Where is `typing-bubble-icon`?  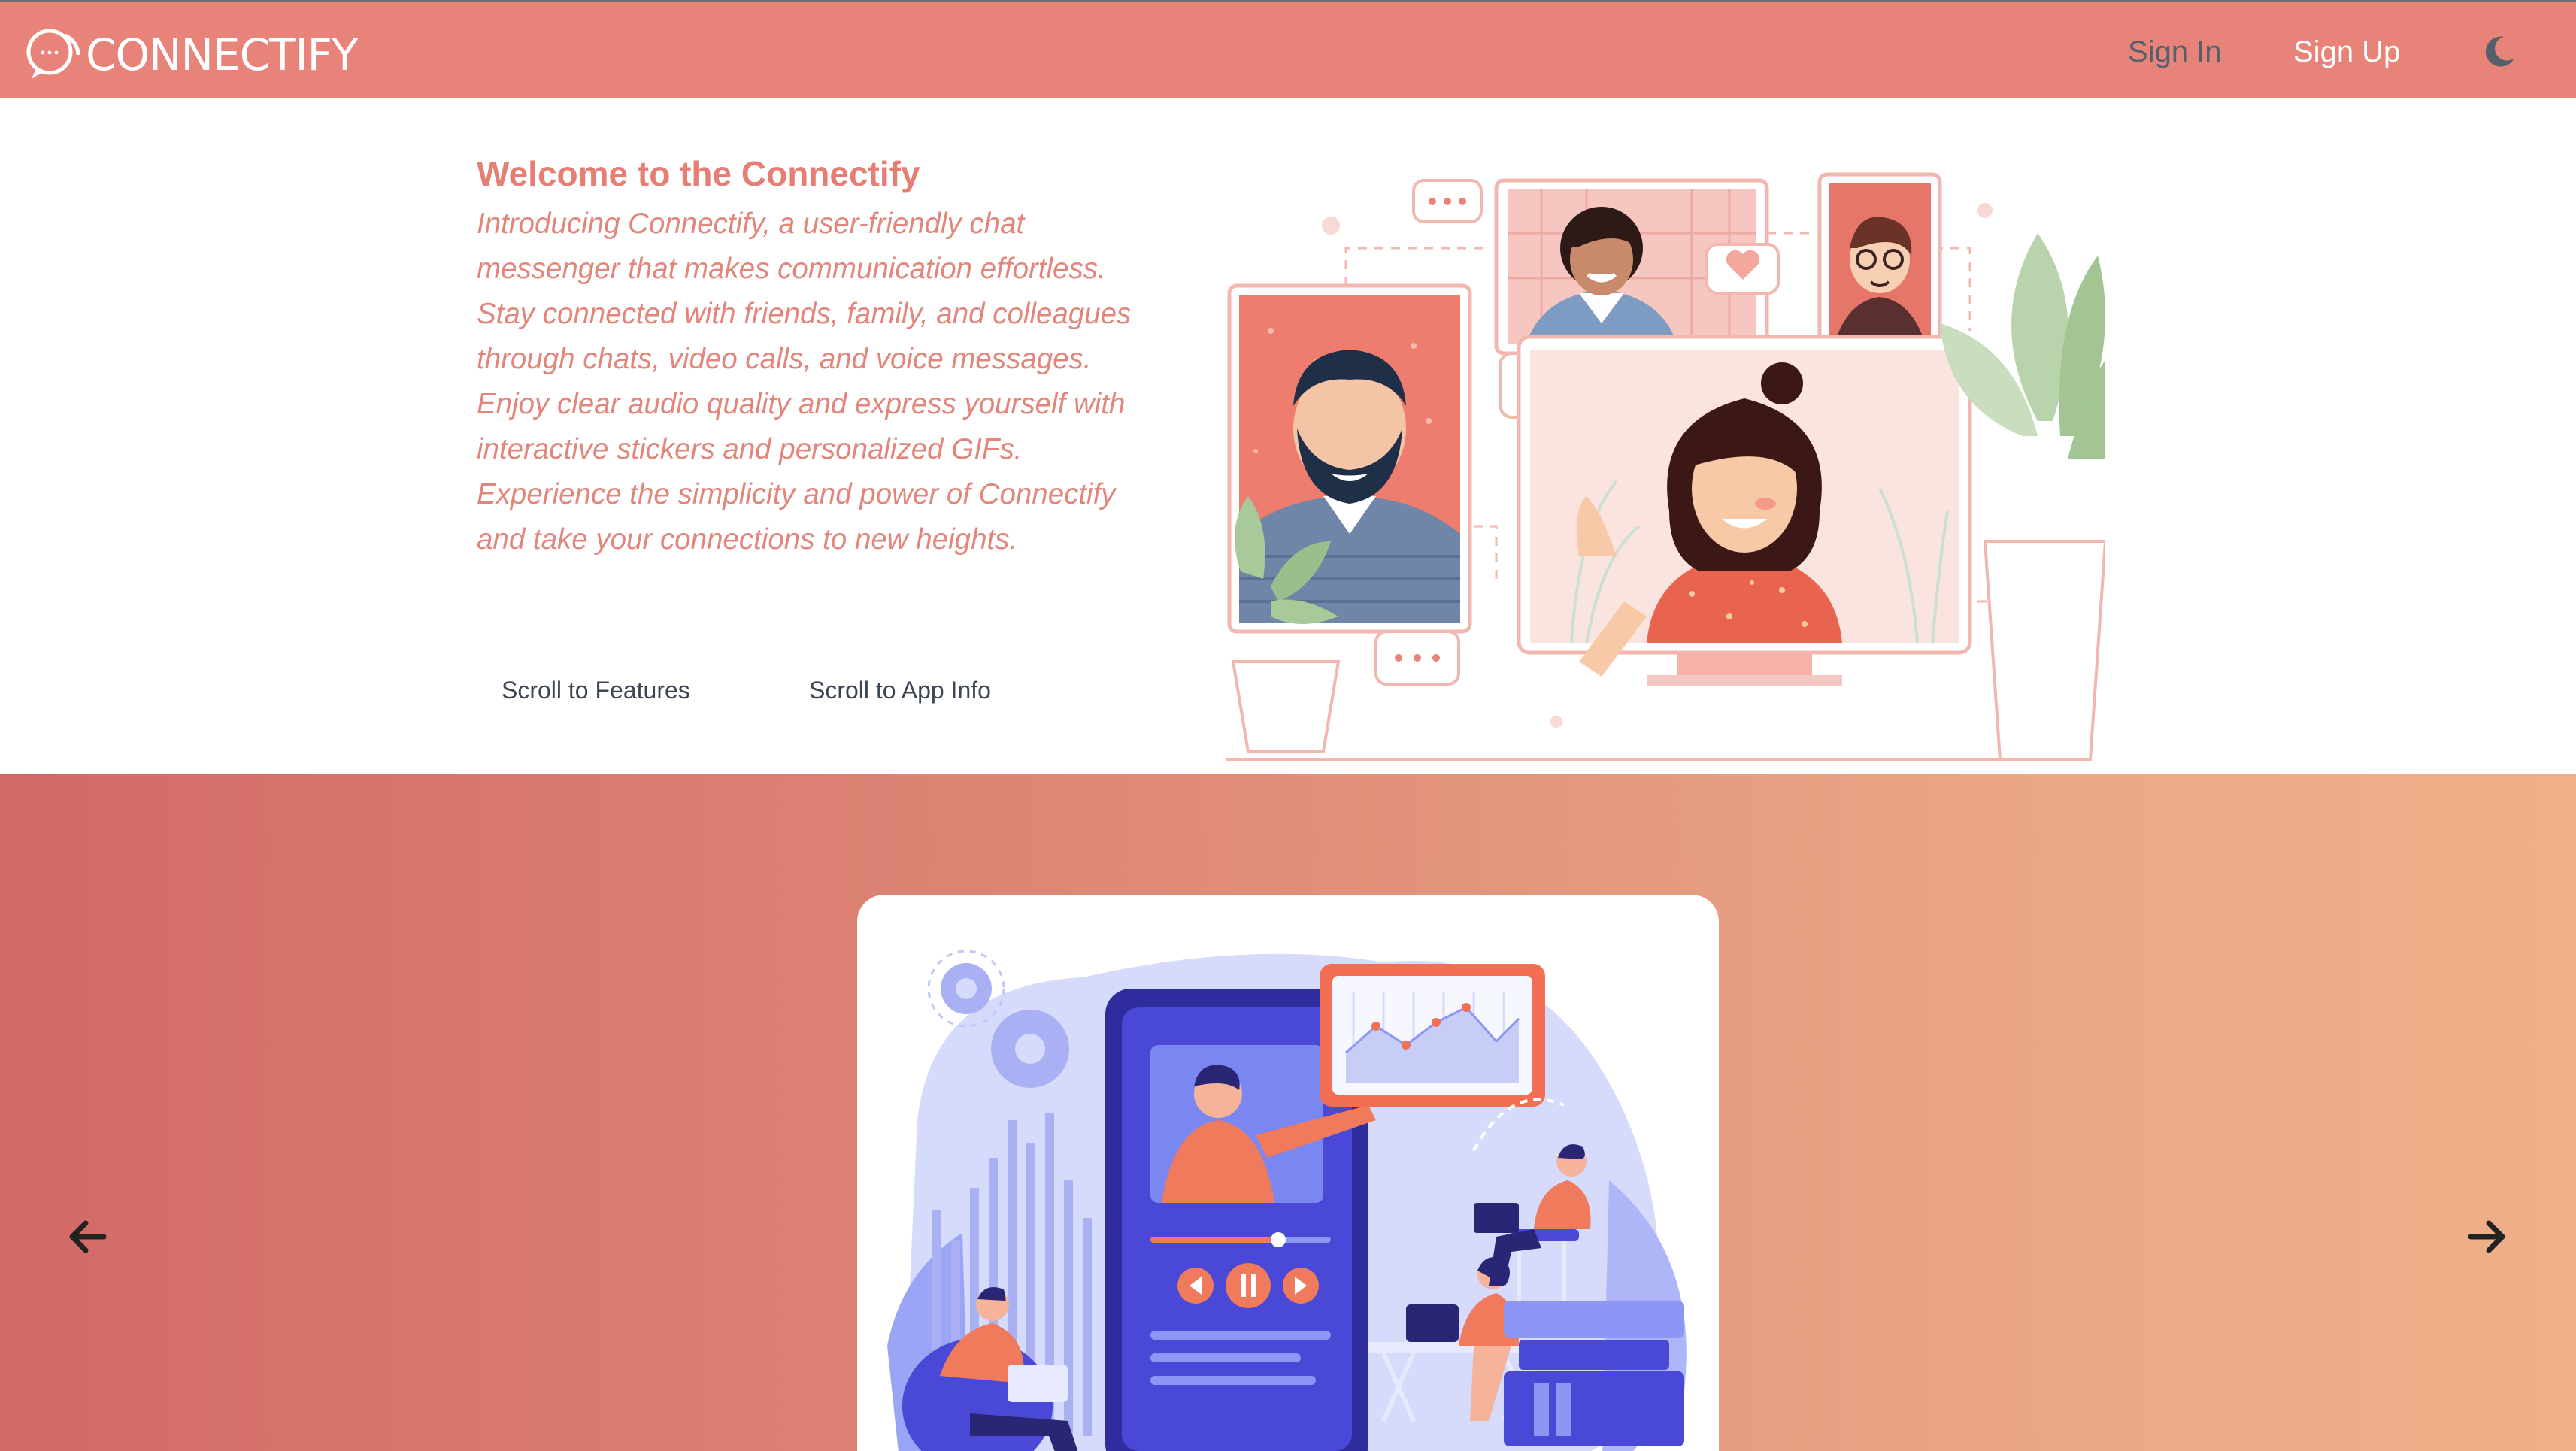
typing-bubble-icon is located at coordinates (1417, 658).